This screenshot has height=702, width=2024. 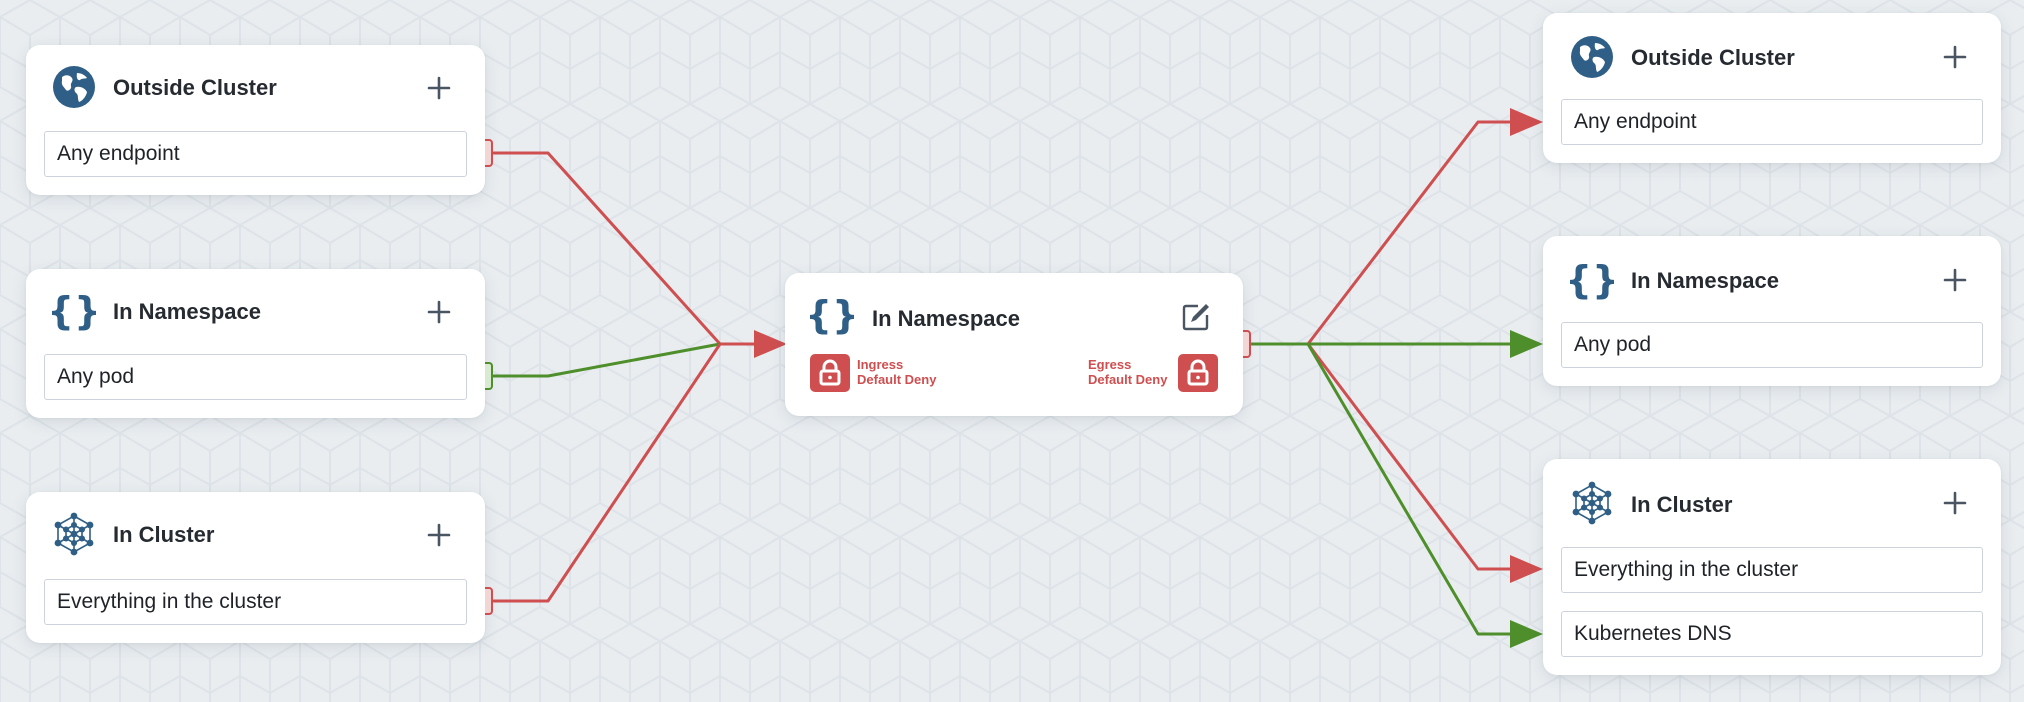 What do you see at coordinates (255, 343) in the screenshot?
I see `ingress-card-in-namespace: {} In Namespace Any pod` at bounding box center [255, 343].